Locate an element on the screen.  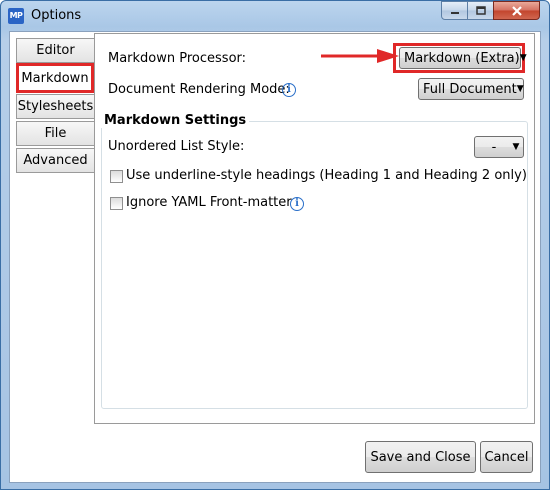
title-bar: MP Options is located at coordinates (275, 16).